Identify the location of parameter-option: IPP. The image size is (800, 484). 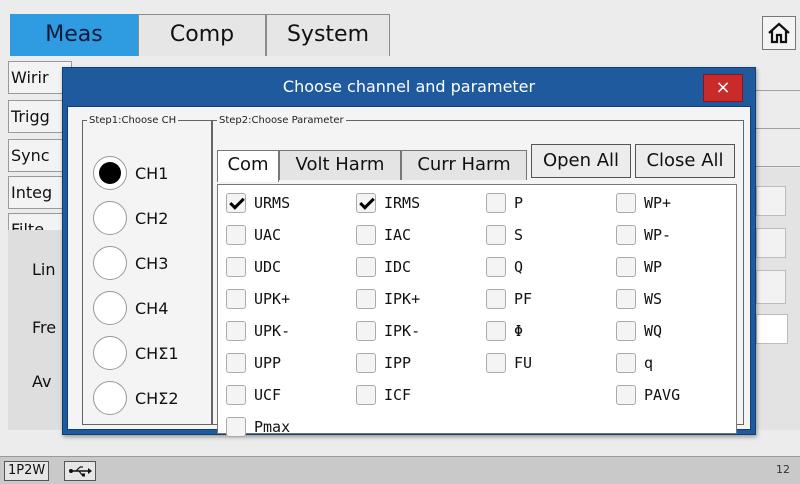
(383, 363).